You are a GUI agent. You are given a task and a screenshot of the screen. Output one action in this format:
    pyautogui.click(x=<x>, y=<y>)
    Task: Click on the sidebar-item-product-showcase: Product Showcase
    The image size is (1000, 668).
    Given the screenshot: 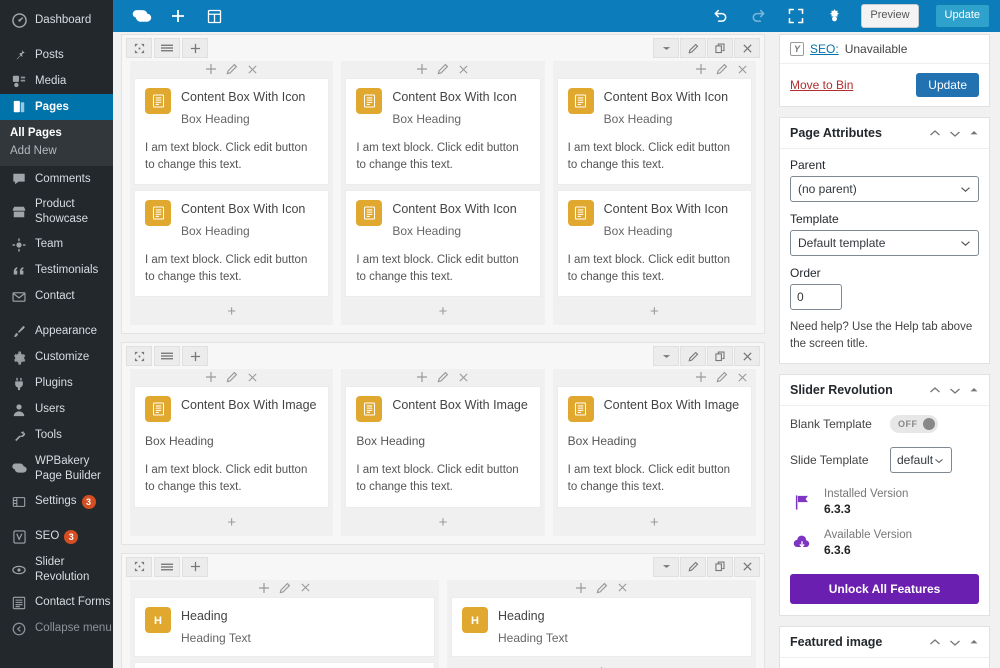 What is the action you would take?
    pyautogui.click(x=56, y=212)
    